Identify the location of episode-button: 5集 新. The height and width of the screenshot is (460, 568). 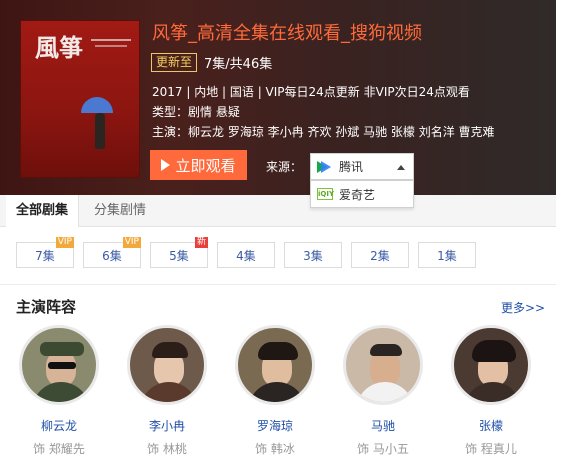
(179, 252).